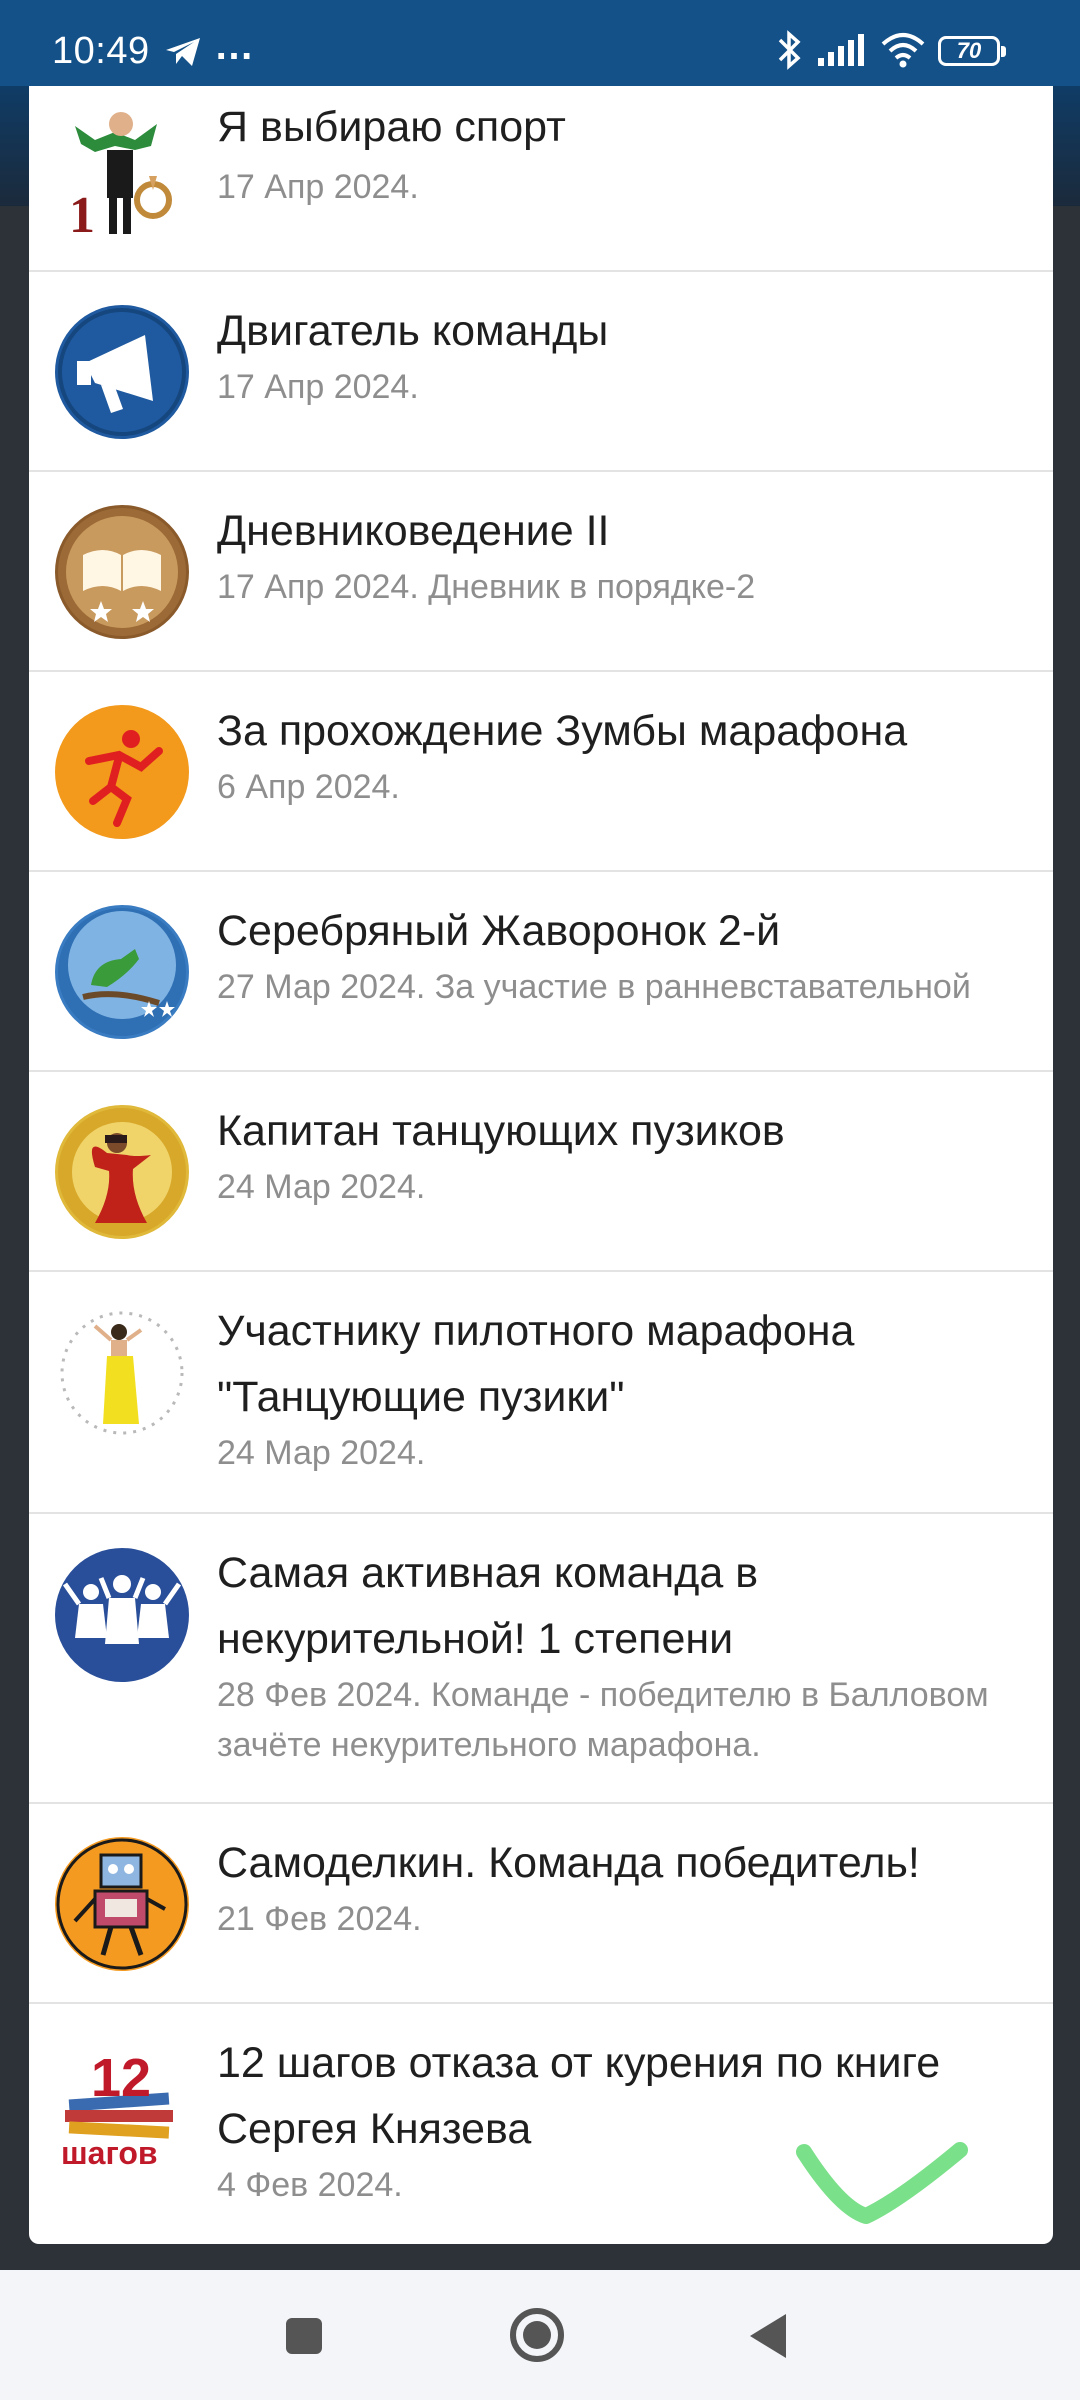  Describe the element at coordinates (122, 1373) in the screenshot. I see `dancer-icon` at that location.